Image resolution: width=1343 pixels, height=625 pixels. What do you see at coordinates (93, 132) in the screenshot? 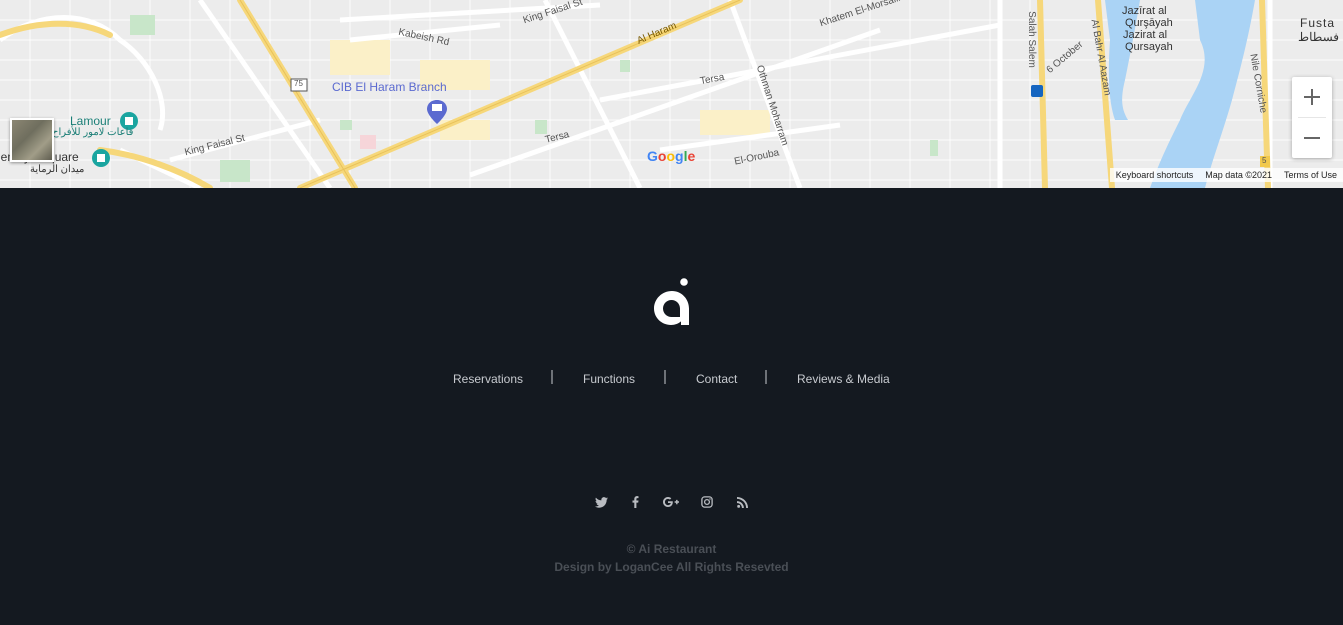
I see `place-lamour-ar: قاعات لامور للأفراح` at bounding box center [93, 132].